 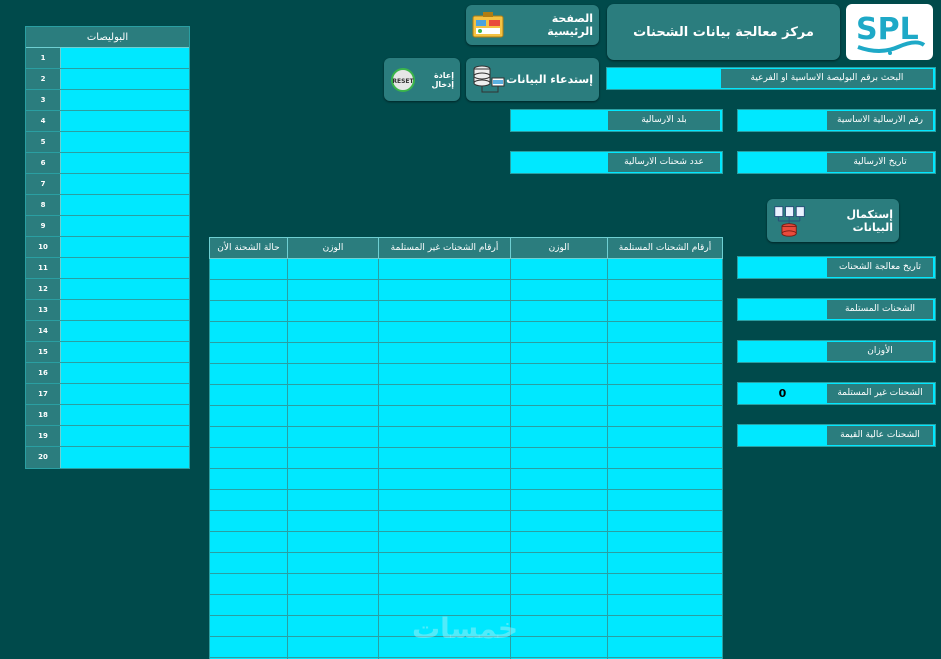 What do you see at coordinates (422, 79) in the screenshot?
I see `reset-button: إعادة إدخال RESET` at bounding box center [422, 79].